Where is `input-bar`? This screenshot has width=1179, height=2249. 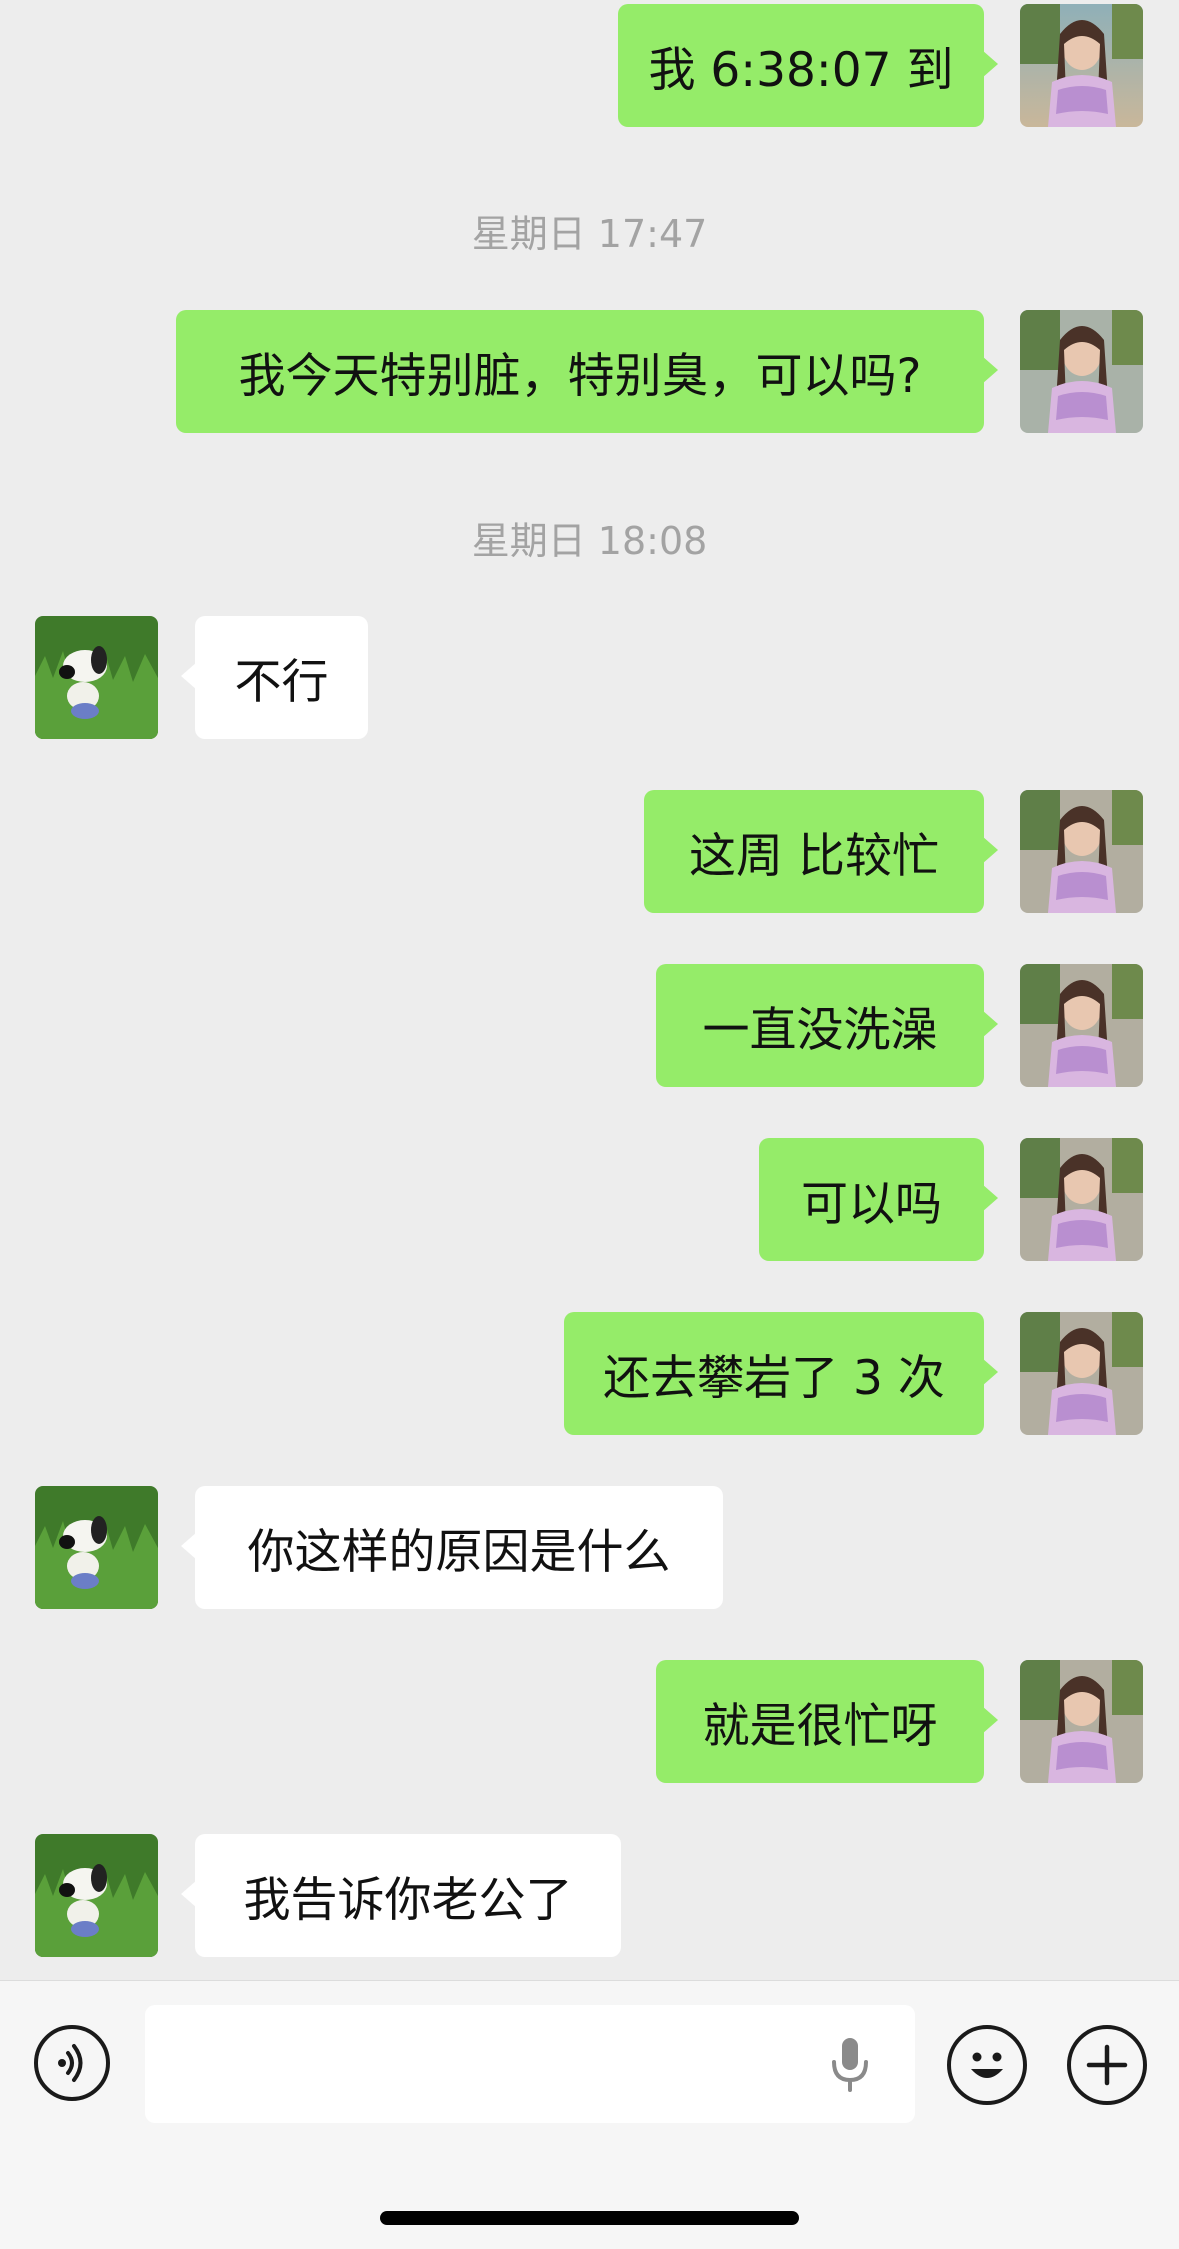 input-bar is located at coordinates (589, 2114).